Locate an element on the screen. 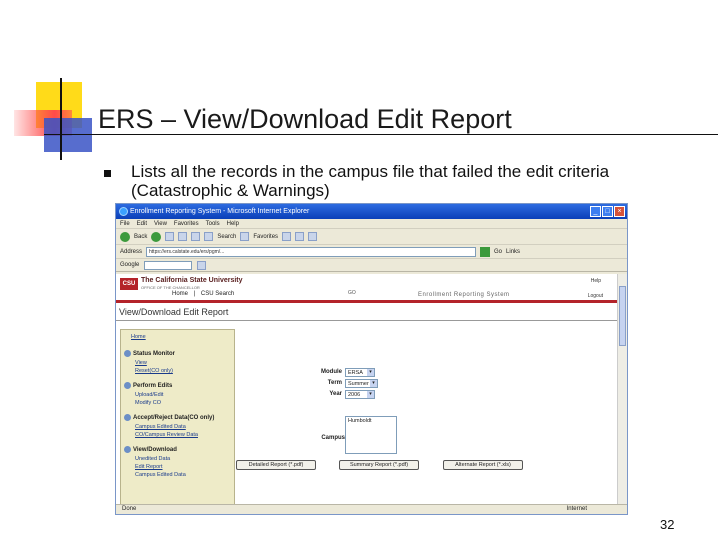 The height and width of the screenshot is (540, 720). sidebar-campus-edited-2: Campus Edited Data is located at coordinates (160, 475).